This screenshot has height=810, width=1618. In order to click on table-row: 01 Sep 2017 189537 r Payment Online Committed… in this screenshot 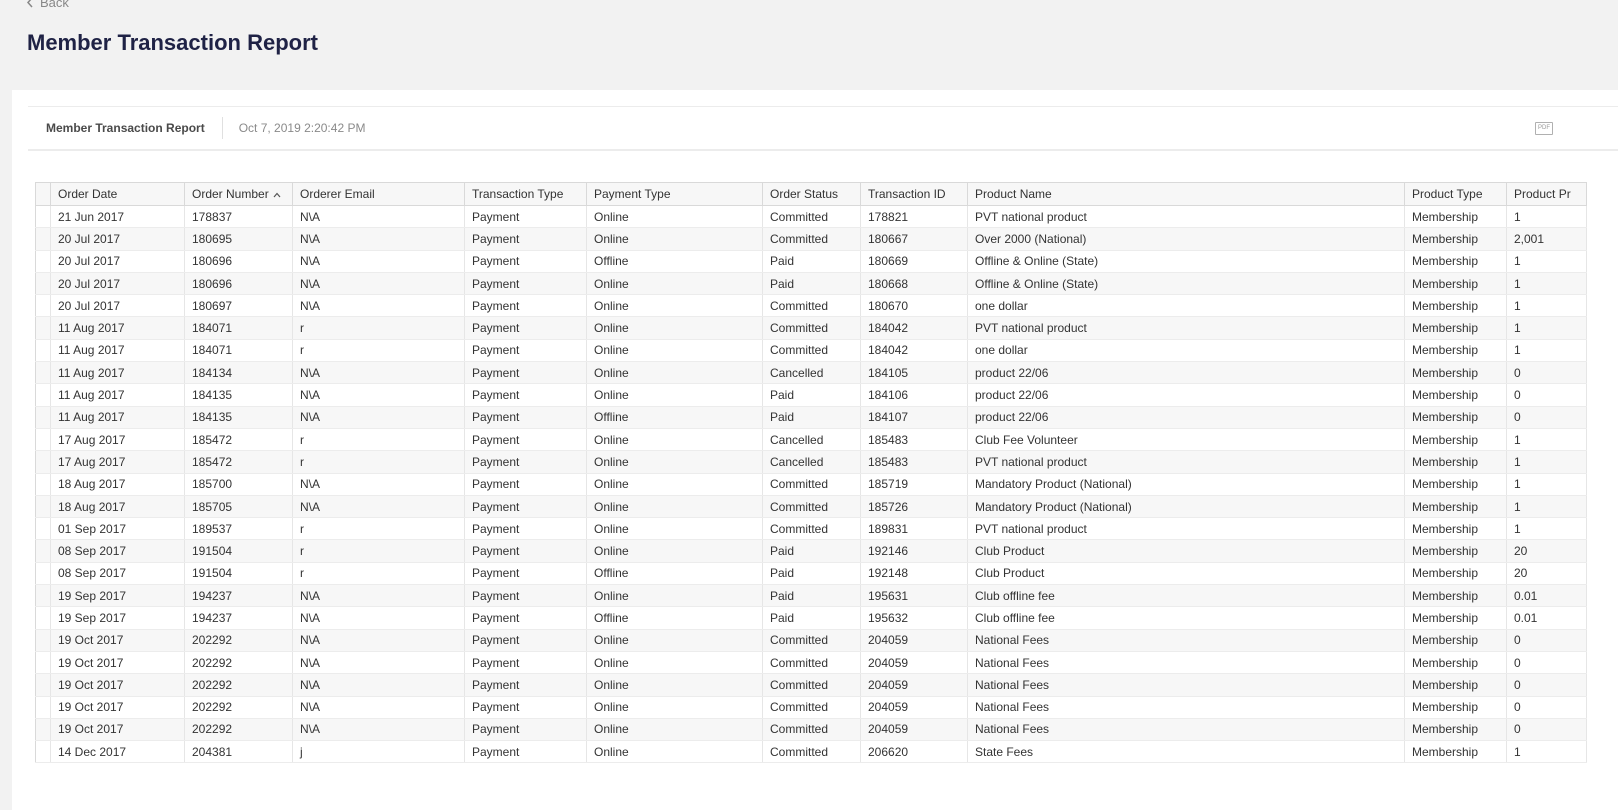, I will do `click(811, 529)`.